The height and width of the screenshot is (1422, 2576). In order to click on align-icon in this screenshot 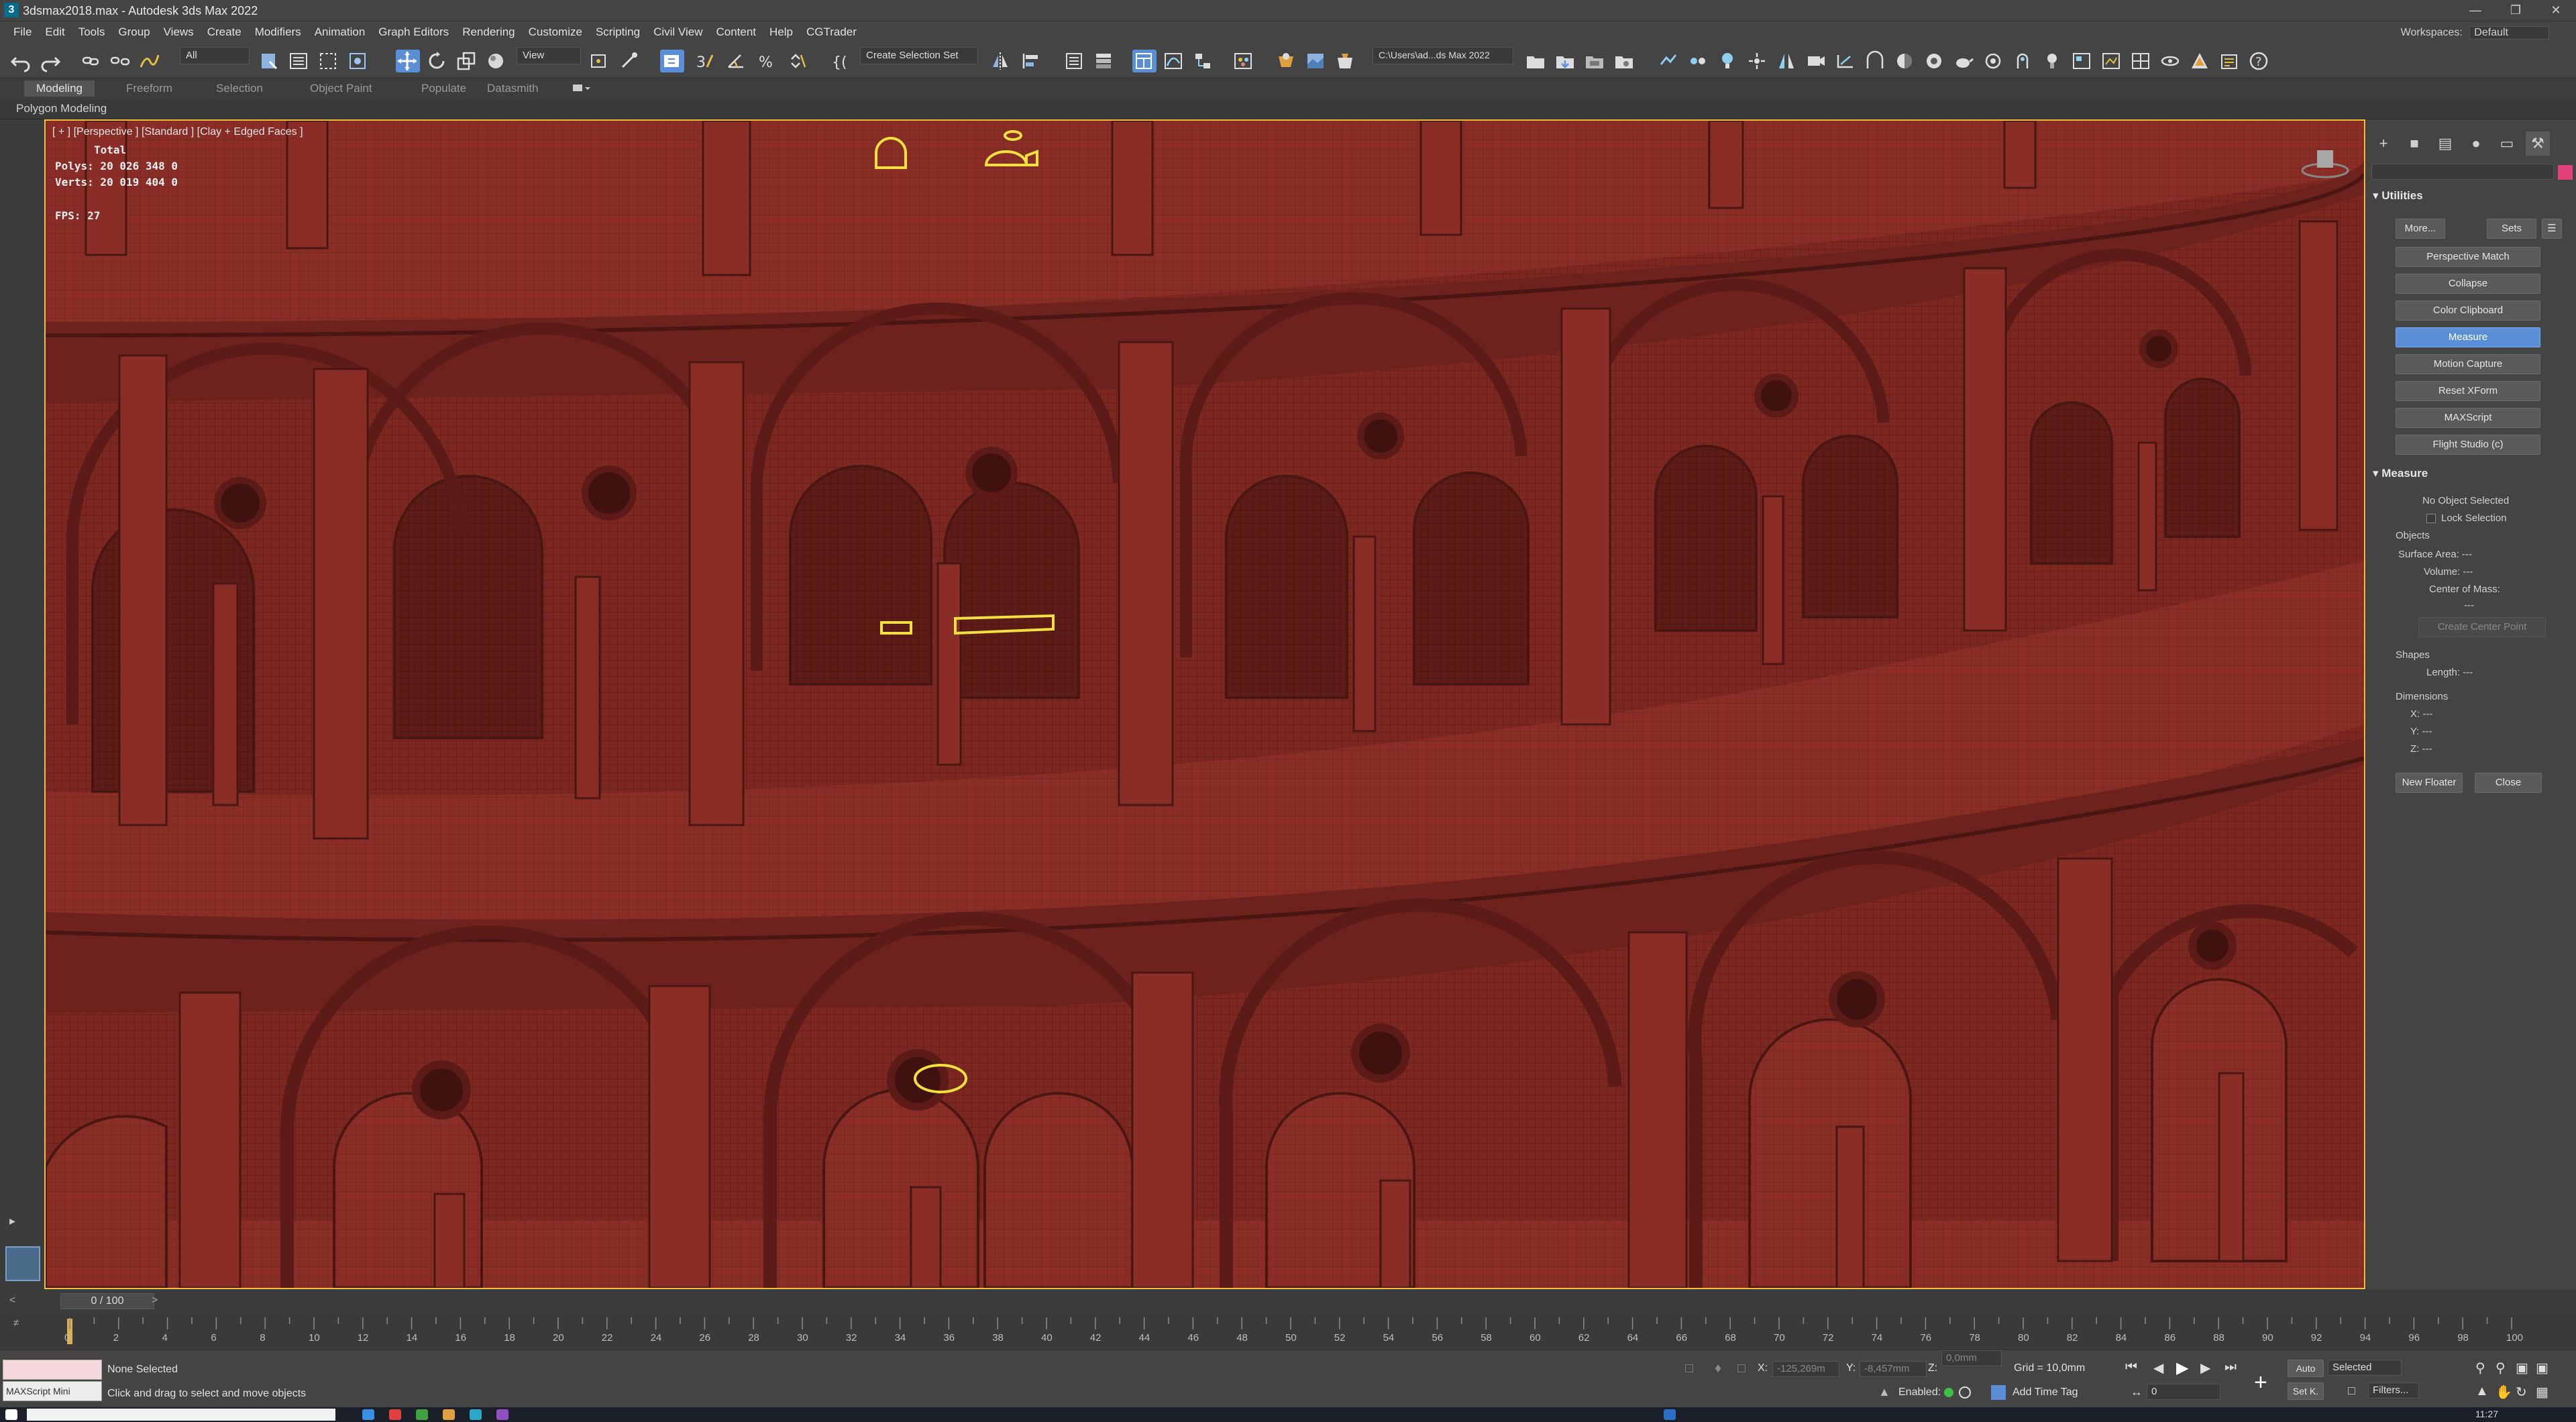, I will do `click(1032, 61)`.